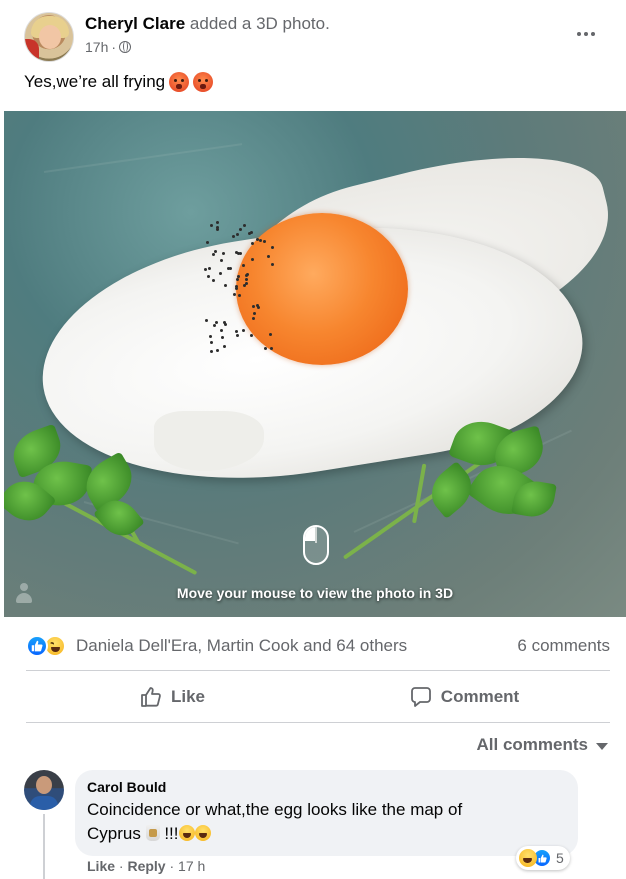 The height and width of the screenshot is (879, 626). What do you see at coordinates (259, 23) in the screenshot?
I see `author-action: added a 3D photo.` at bounding box center [259, 23].